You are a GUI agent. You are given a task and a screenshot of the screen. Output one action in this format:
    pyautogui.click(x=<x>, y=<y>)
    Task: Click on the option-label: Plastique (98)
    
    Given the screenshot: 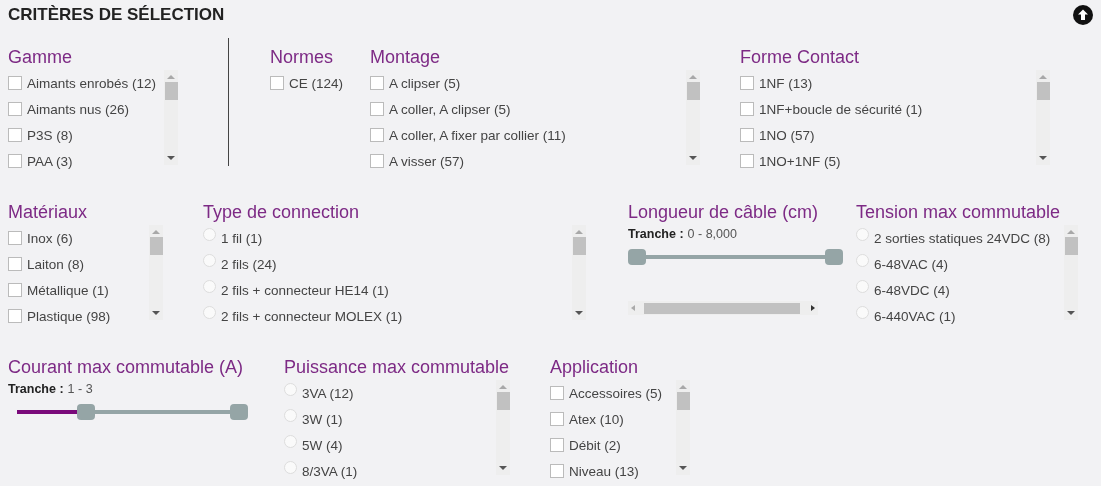 What is the action you would take?
    pyautogui.click(x=69, y=316)
    